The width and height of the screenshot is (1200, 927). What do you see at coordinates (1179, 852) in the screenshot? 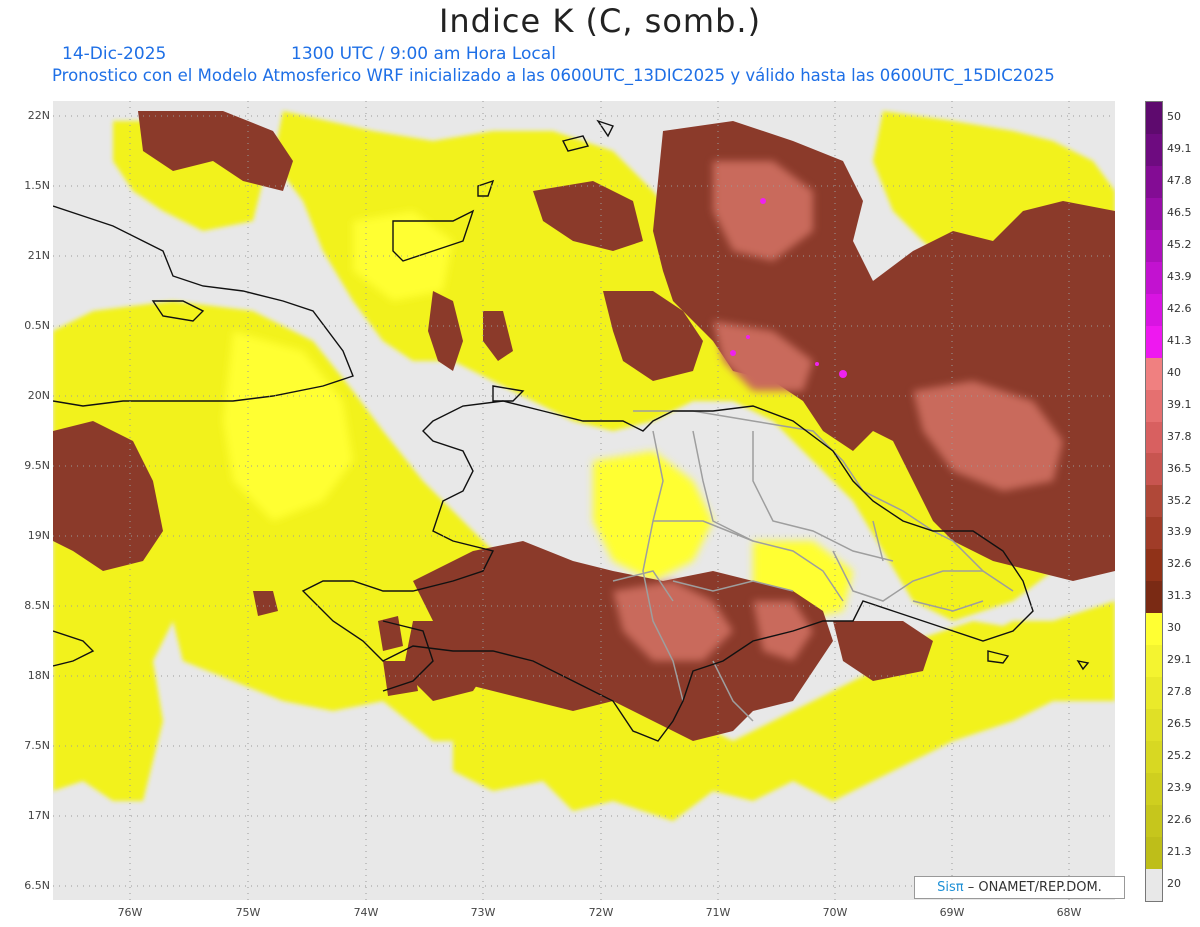
I see `colorbar-label: 21.3` at bounding box center [1179, 852].